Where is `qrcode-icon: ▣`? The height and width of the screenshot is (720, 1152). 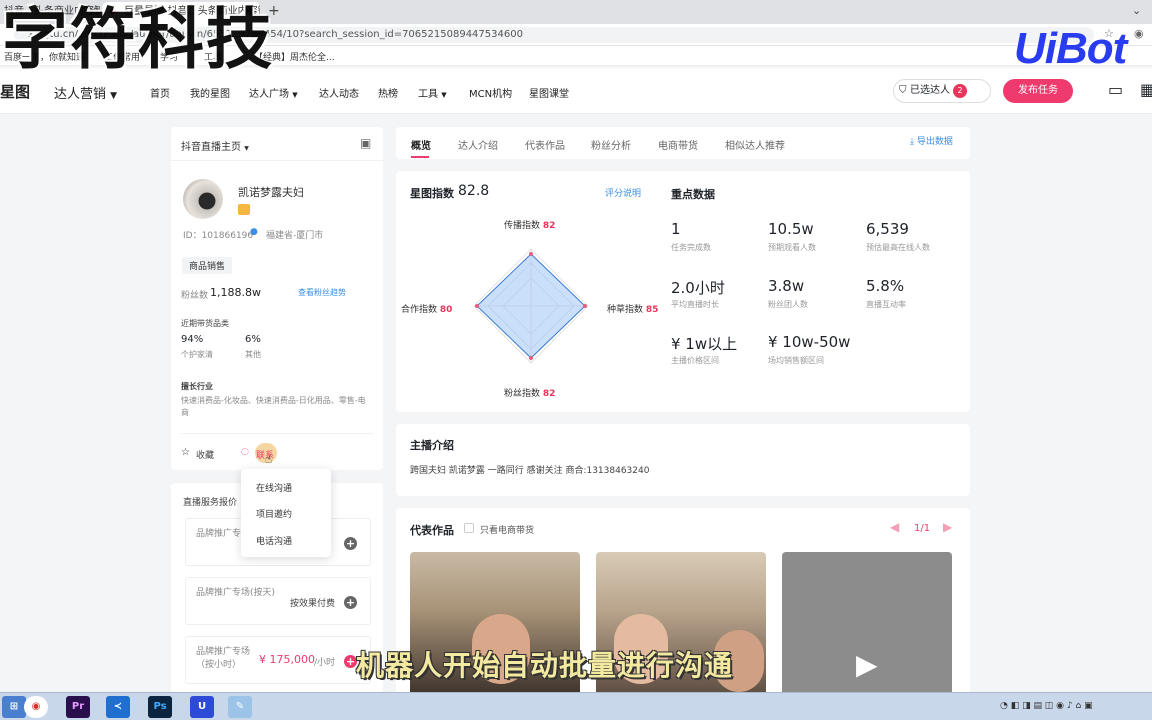 qrcode-icon: ▣ is located at coordinates (365, 143).